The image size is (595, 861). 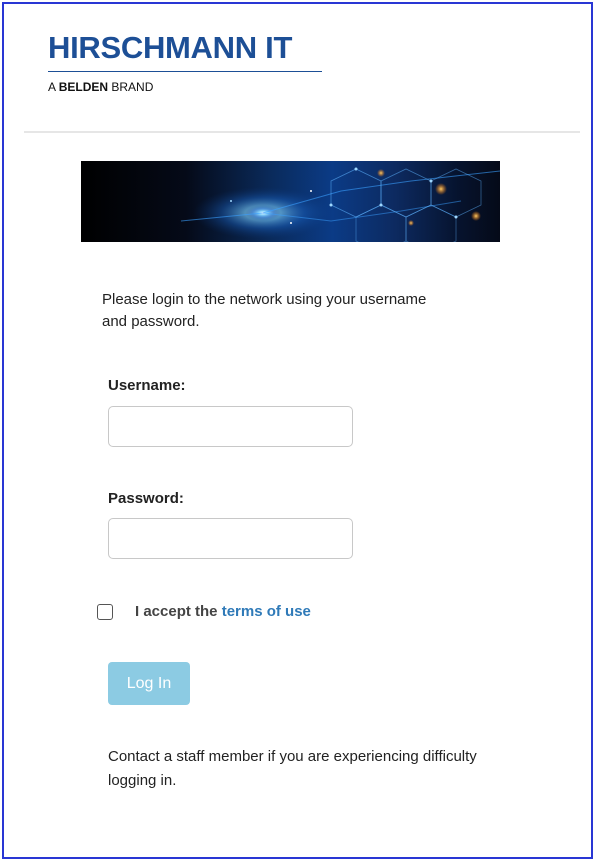 What do you see at coordinates (230, 538) in the screenshot?
I see `password-input` at bounding box center [230, 538].